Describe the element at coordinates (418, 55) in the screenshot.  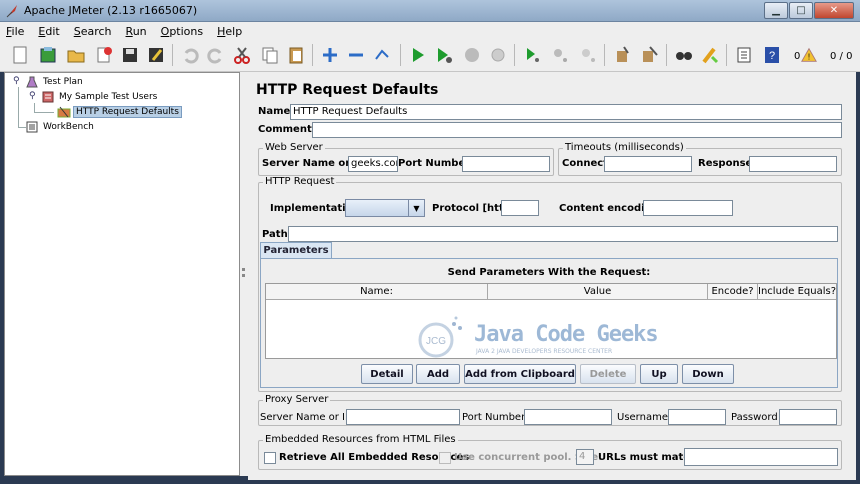
I see `start-icon` at that location.